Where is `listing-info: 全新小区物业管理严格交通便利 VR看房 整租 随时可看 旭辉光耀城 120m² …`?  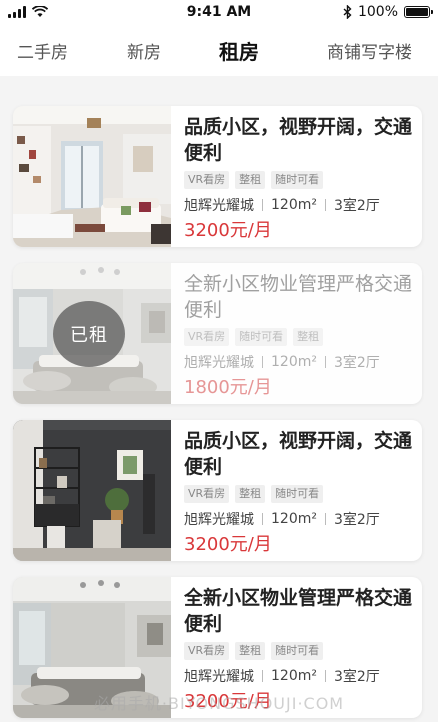 listing-info: 全新小区物业管理严格交通便利 VR看房 整租 随时可看 旭辉光耀城 120m² … is located at coordinates (300, 649).